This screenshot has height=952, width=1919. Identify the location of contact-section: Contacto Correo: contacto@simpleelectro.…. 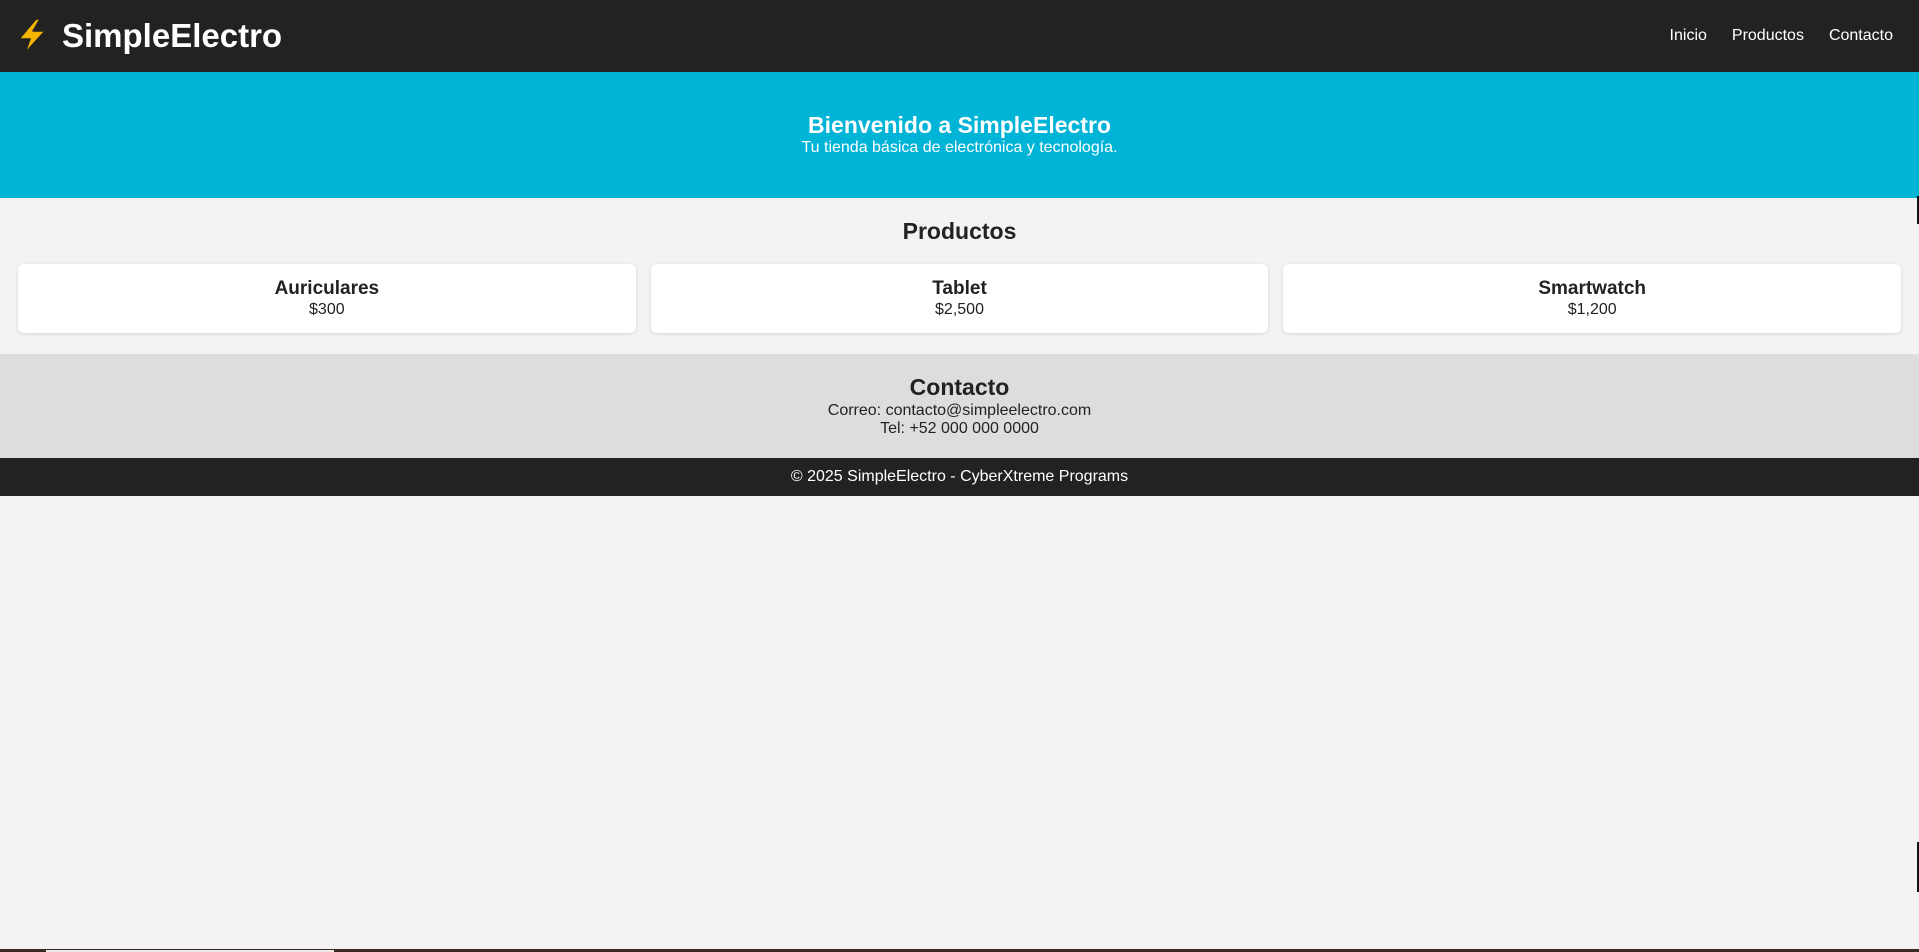
(959, 406).